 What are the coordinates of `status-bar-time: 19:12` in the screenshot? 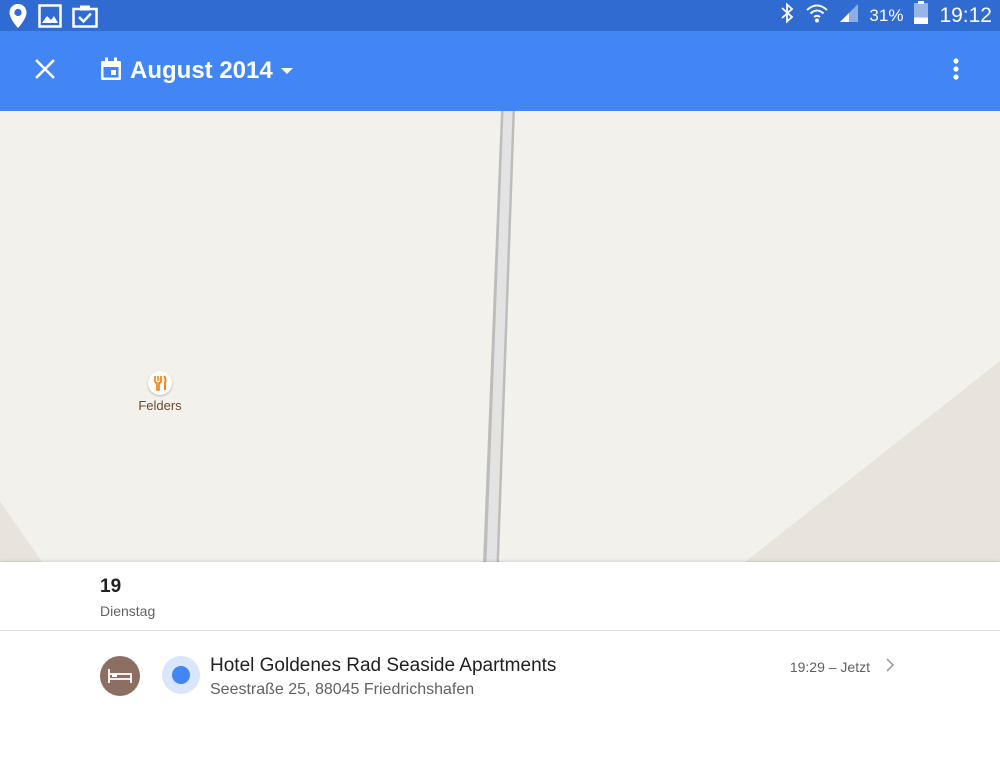 It's located at (965, 15).